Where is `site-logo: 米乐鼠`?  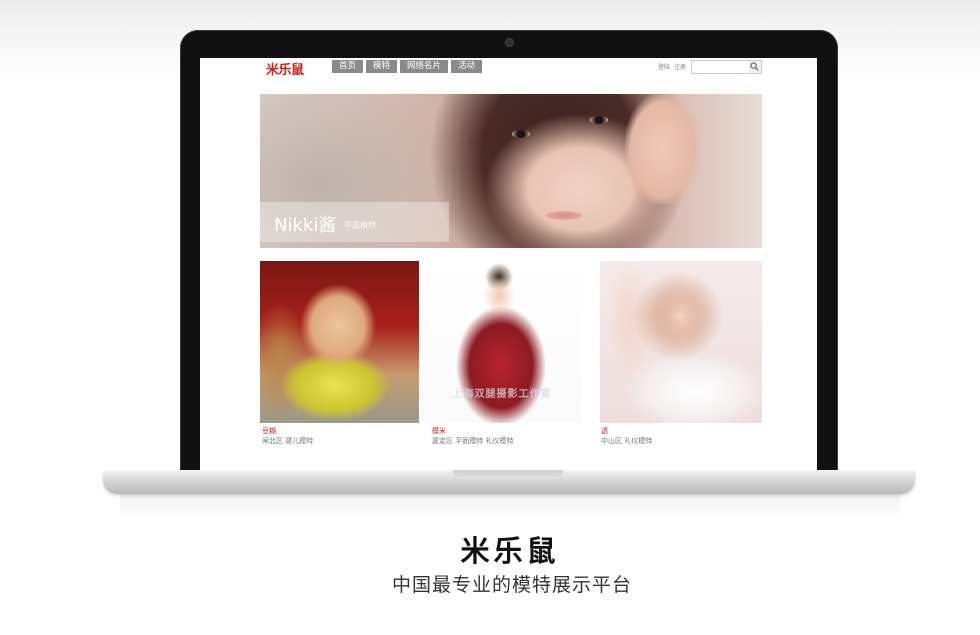 site-logo: 米乐鼠 is located at coordinates (285, 68).